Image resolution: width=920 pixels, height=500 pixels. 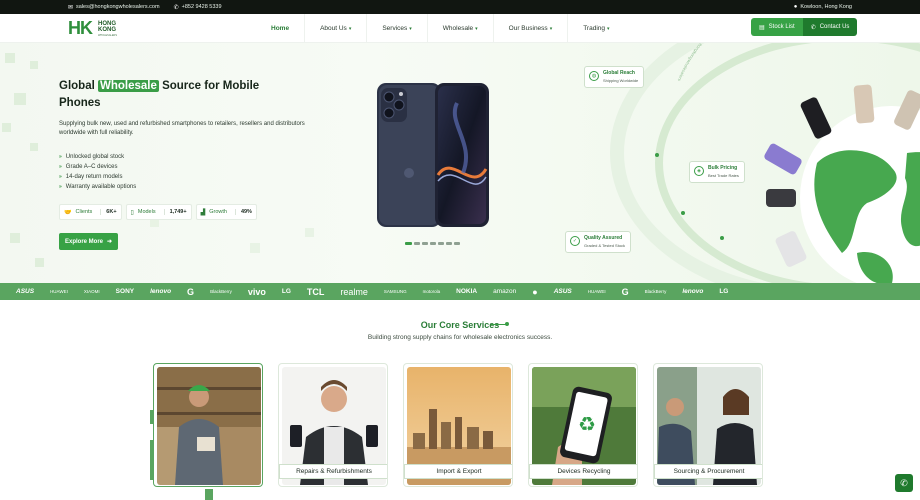 What do you see at coordinates (505, 291) in the screenshot?
I see `brand-logo: amazon` at bounding box center [505, 291].